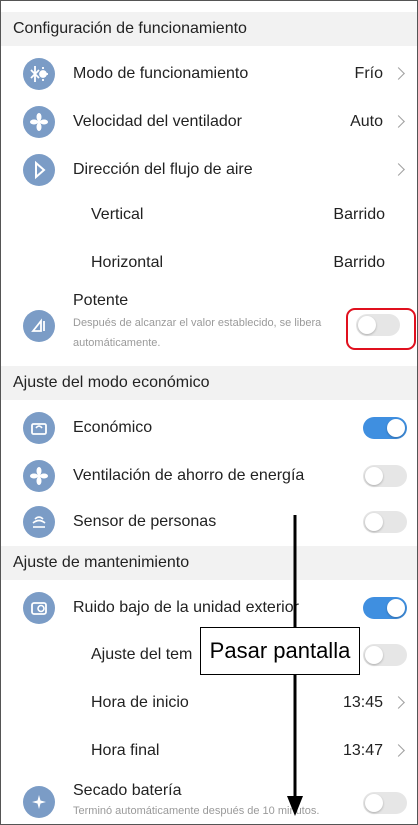 This screenshot has width=418, height=825. I want to click on airflow-row: Dirección del flujo de aire, so click(209, 170).